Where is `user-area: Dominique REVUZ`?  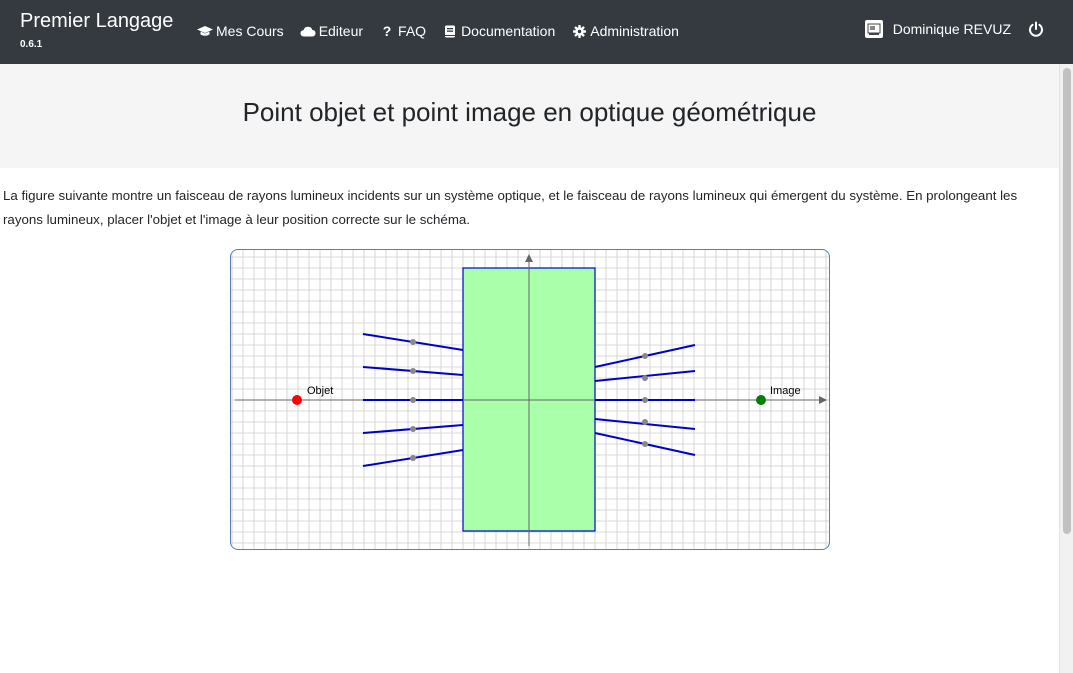 user-area: Dominique REVUZ is located at coordinates (954, 29).